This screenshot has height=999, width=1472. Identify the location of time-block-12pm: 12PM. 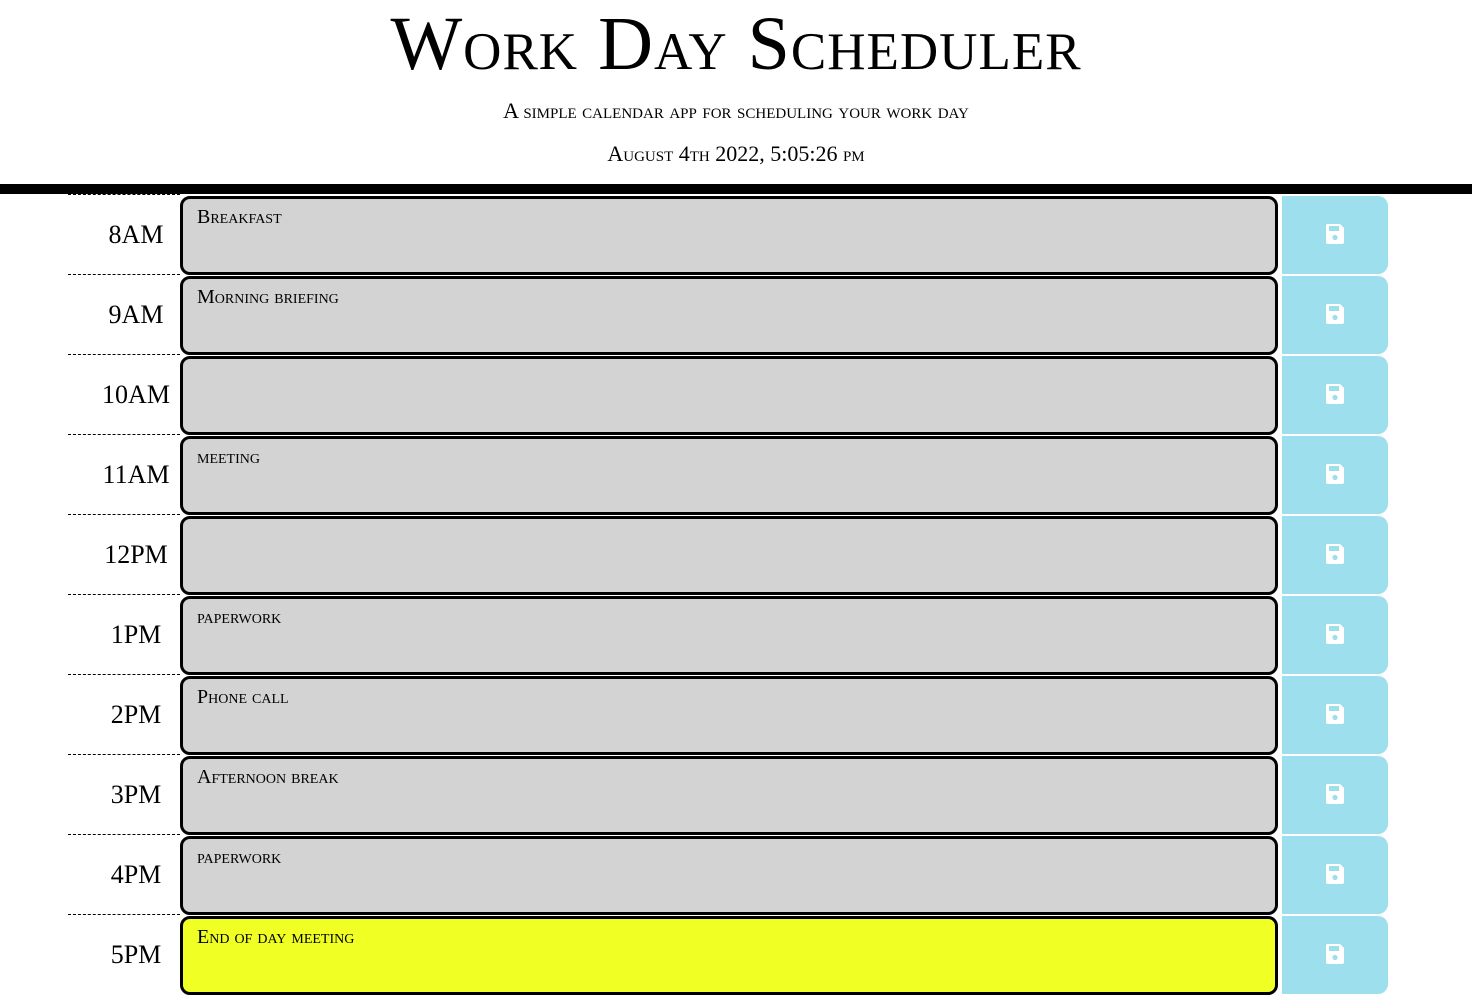
(728, 554).